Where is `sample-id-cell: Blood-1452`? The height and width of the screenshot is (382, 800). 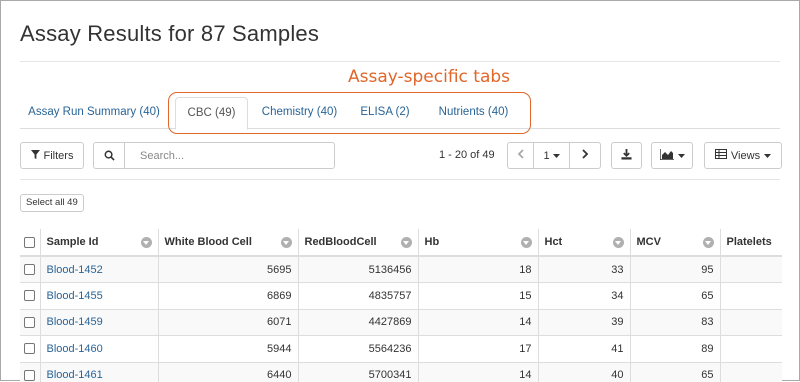 sample-id-cell: Blood-1452 is located at coordinates (99, 269).